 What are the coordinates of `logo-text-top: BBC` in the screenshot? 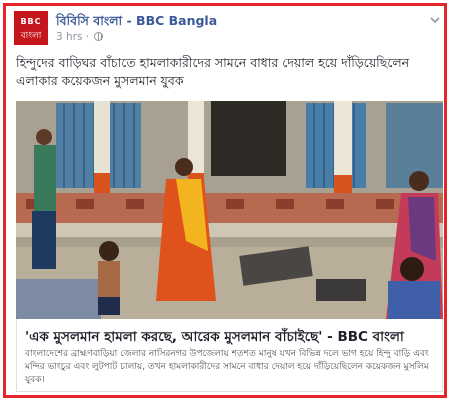 It's located at (31, 21).